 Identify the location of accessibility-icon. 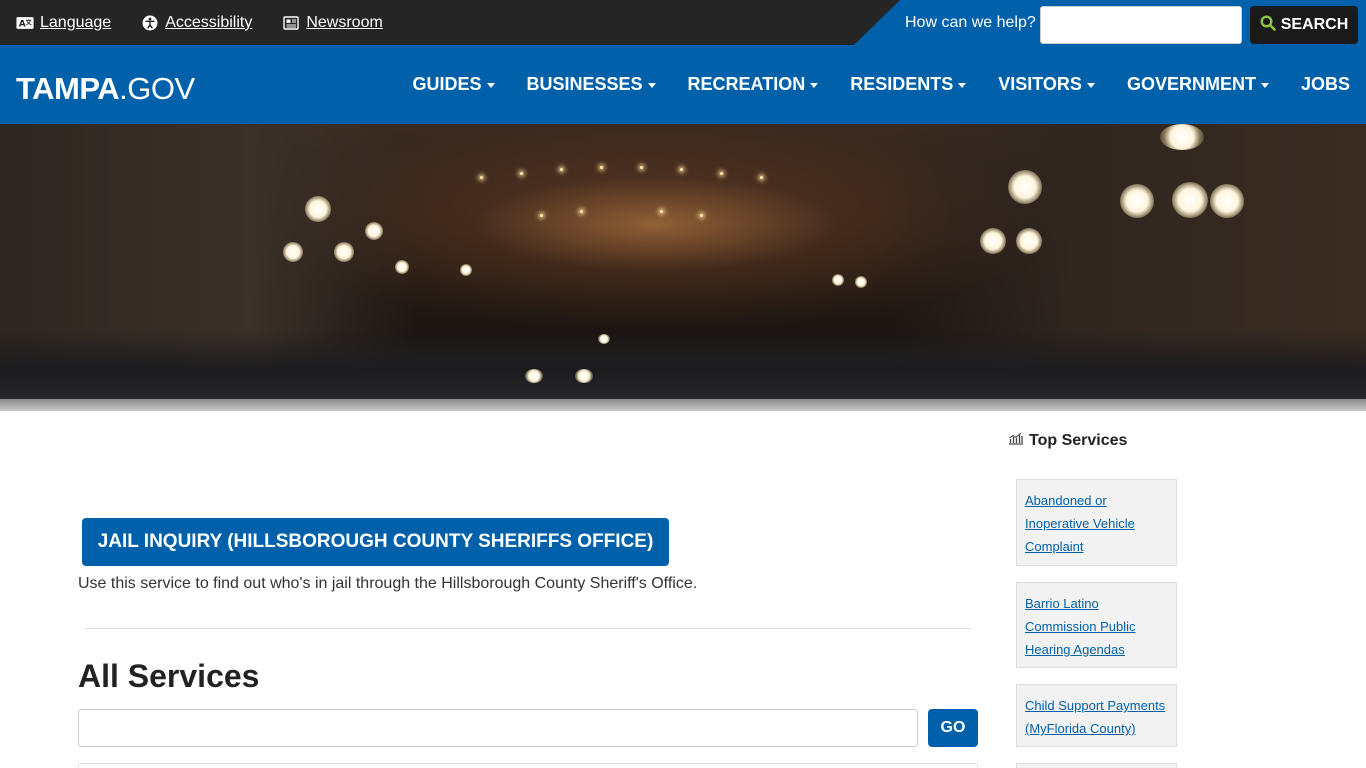
(150, 23).